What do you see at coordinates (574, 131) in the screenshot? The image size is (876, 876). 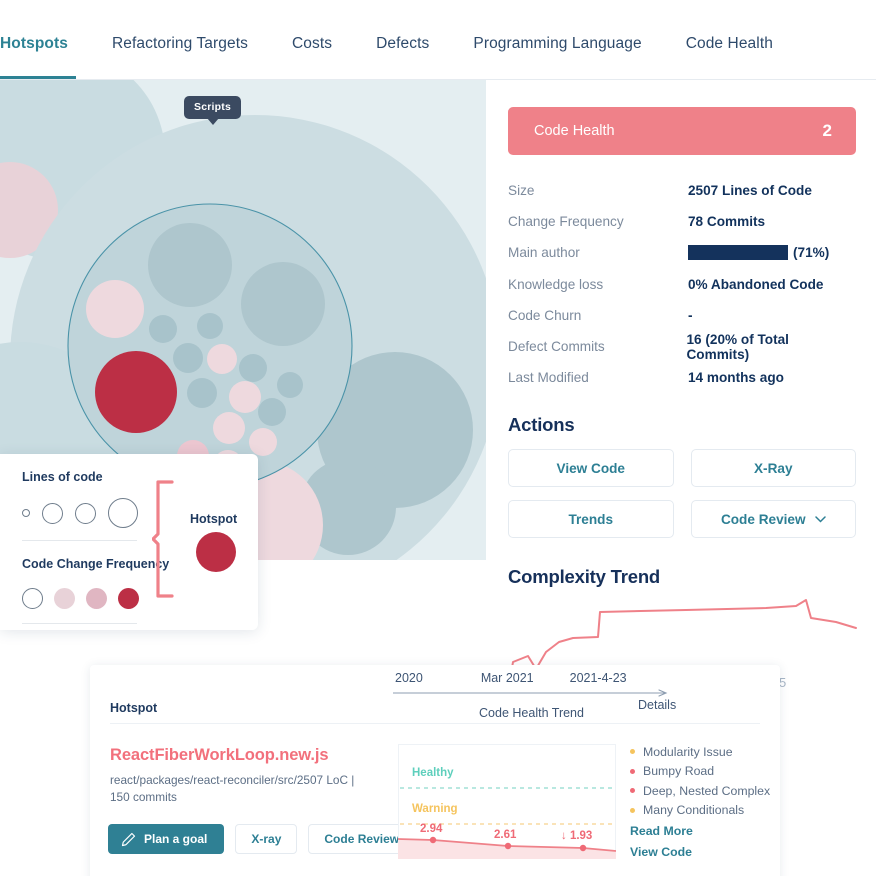 I see `code-health-label: Code Health` at bounding box center [574, 131].